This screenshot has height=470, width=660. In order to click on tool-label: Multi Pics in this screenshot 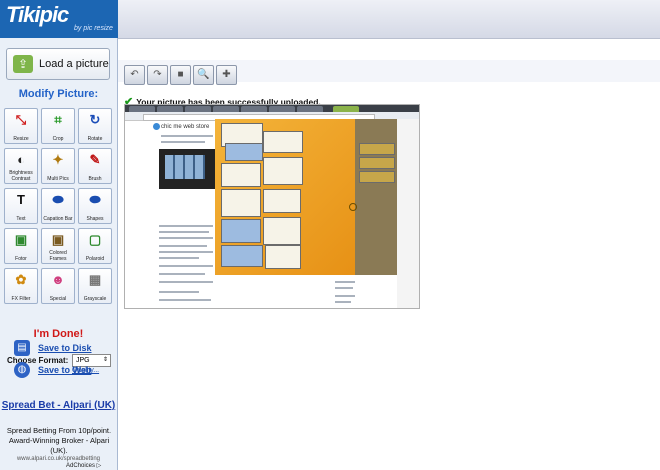, I will do `click(58, 179)`.